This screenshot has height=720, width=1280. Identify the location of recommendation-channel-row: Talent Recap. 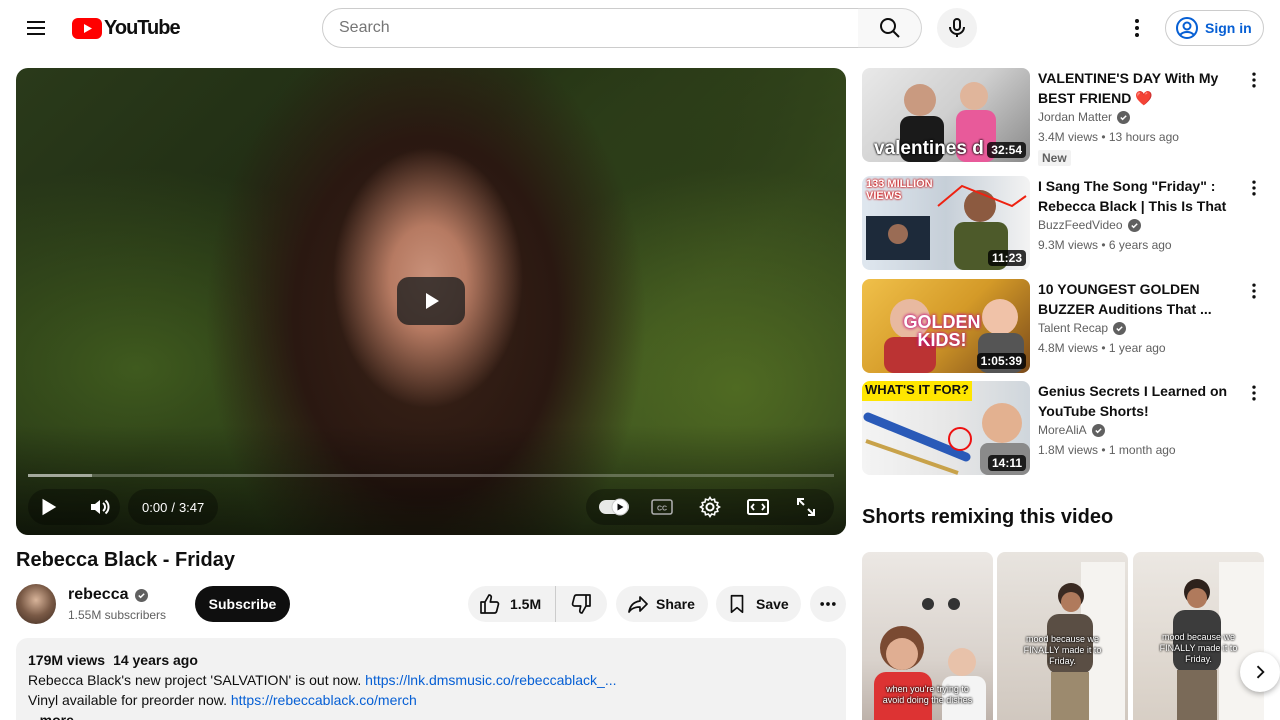
(1082, 328).